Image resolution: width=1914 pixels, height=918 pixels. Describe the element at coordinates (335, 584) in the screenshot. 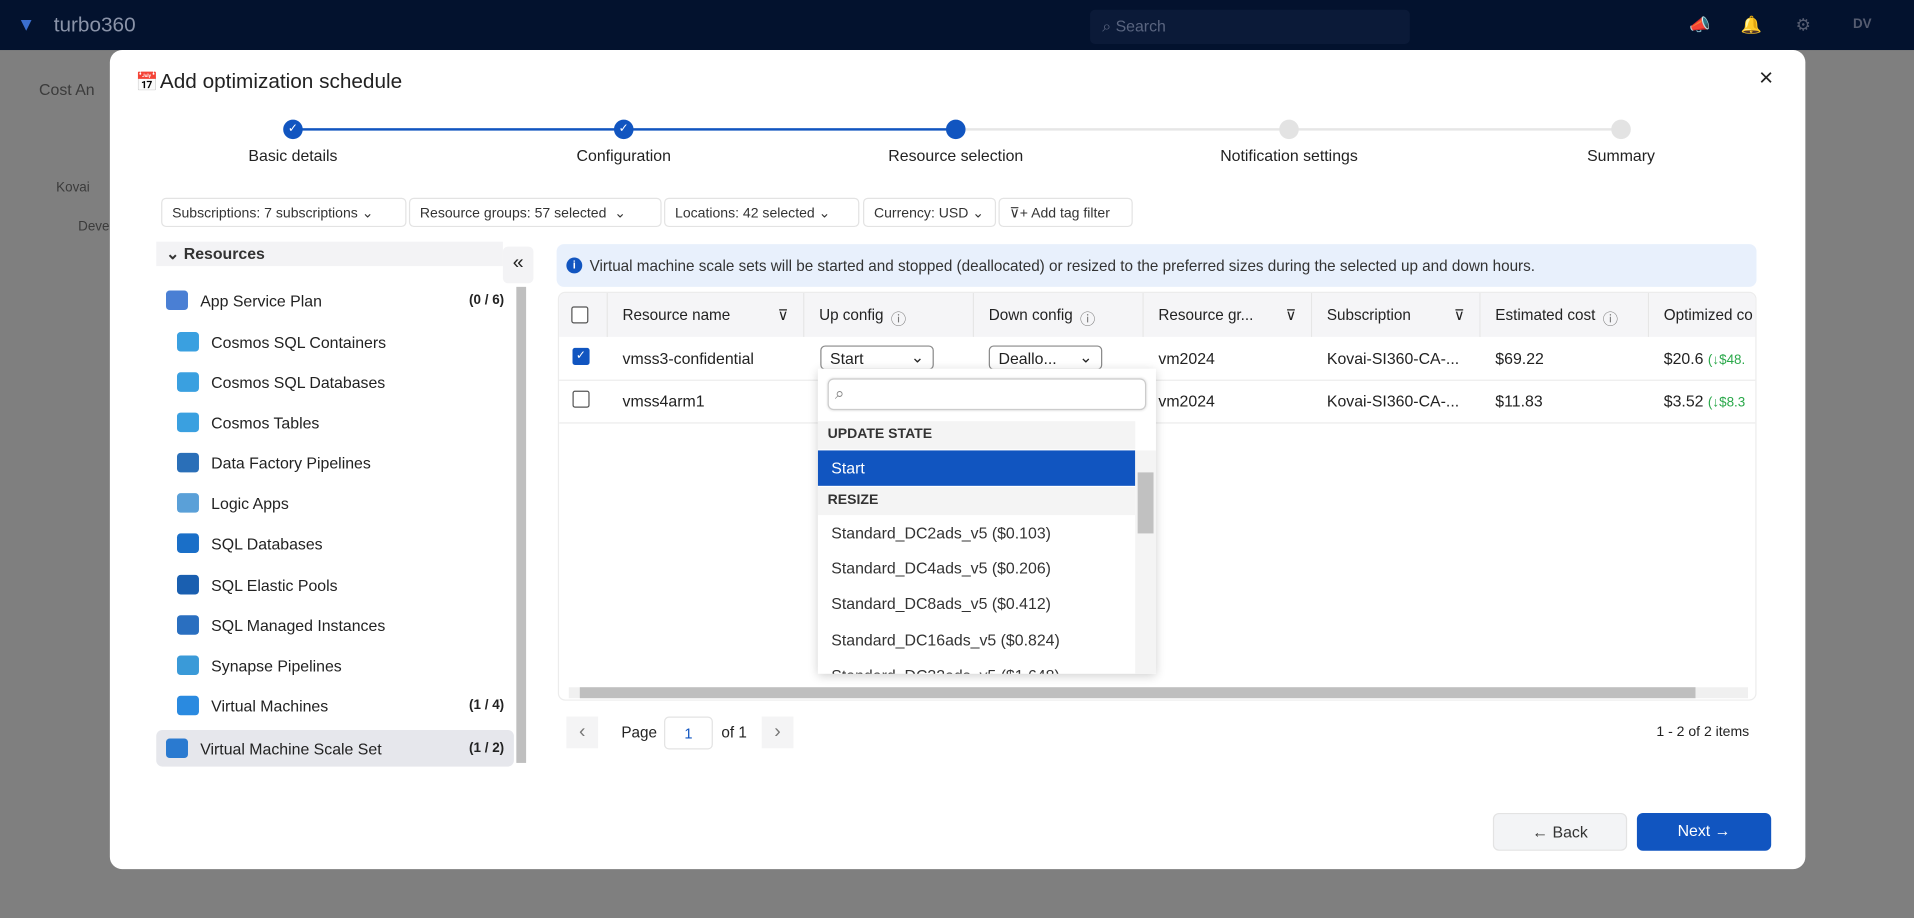

I see `sidebar-item-sql-elastic-pools: SQL Elastic Pools` at that location.